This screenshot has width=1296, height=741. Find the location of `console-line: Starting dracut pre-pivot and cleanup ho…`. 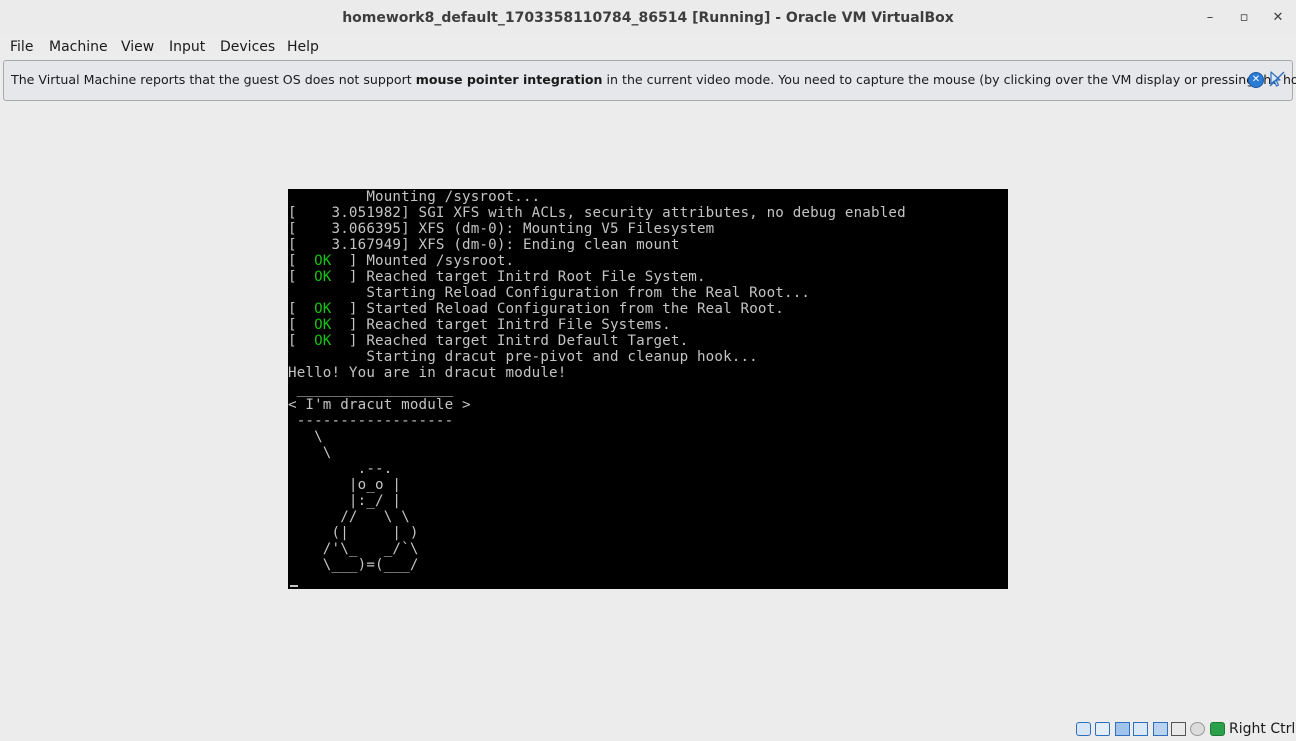

console-line: Starting dracut pre-pivot and cleanup ho… is located at coordinates (597, 357).